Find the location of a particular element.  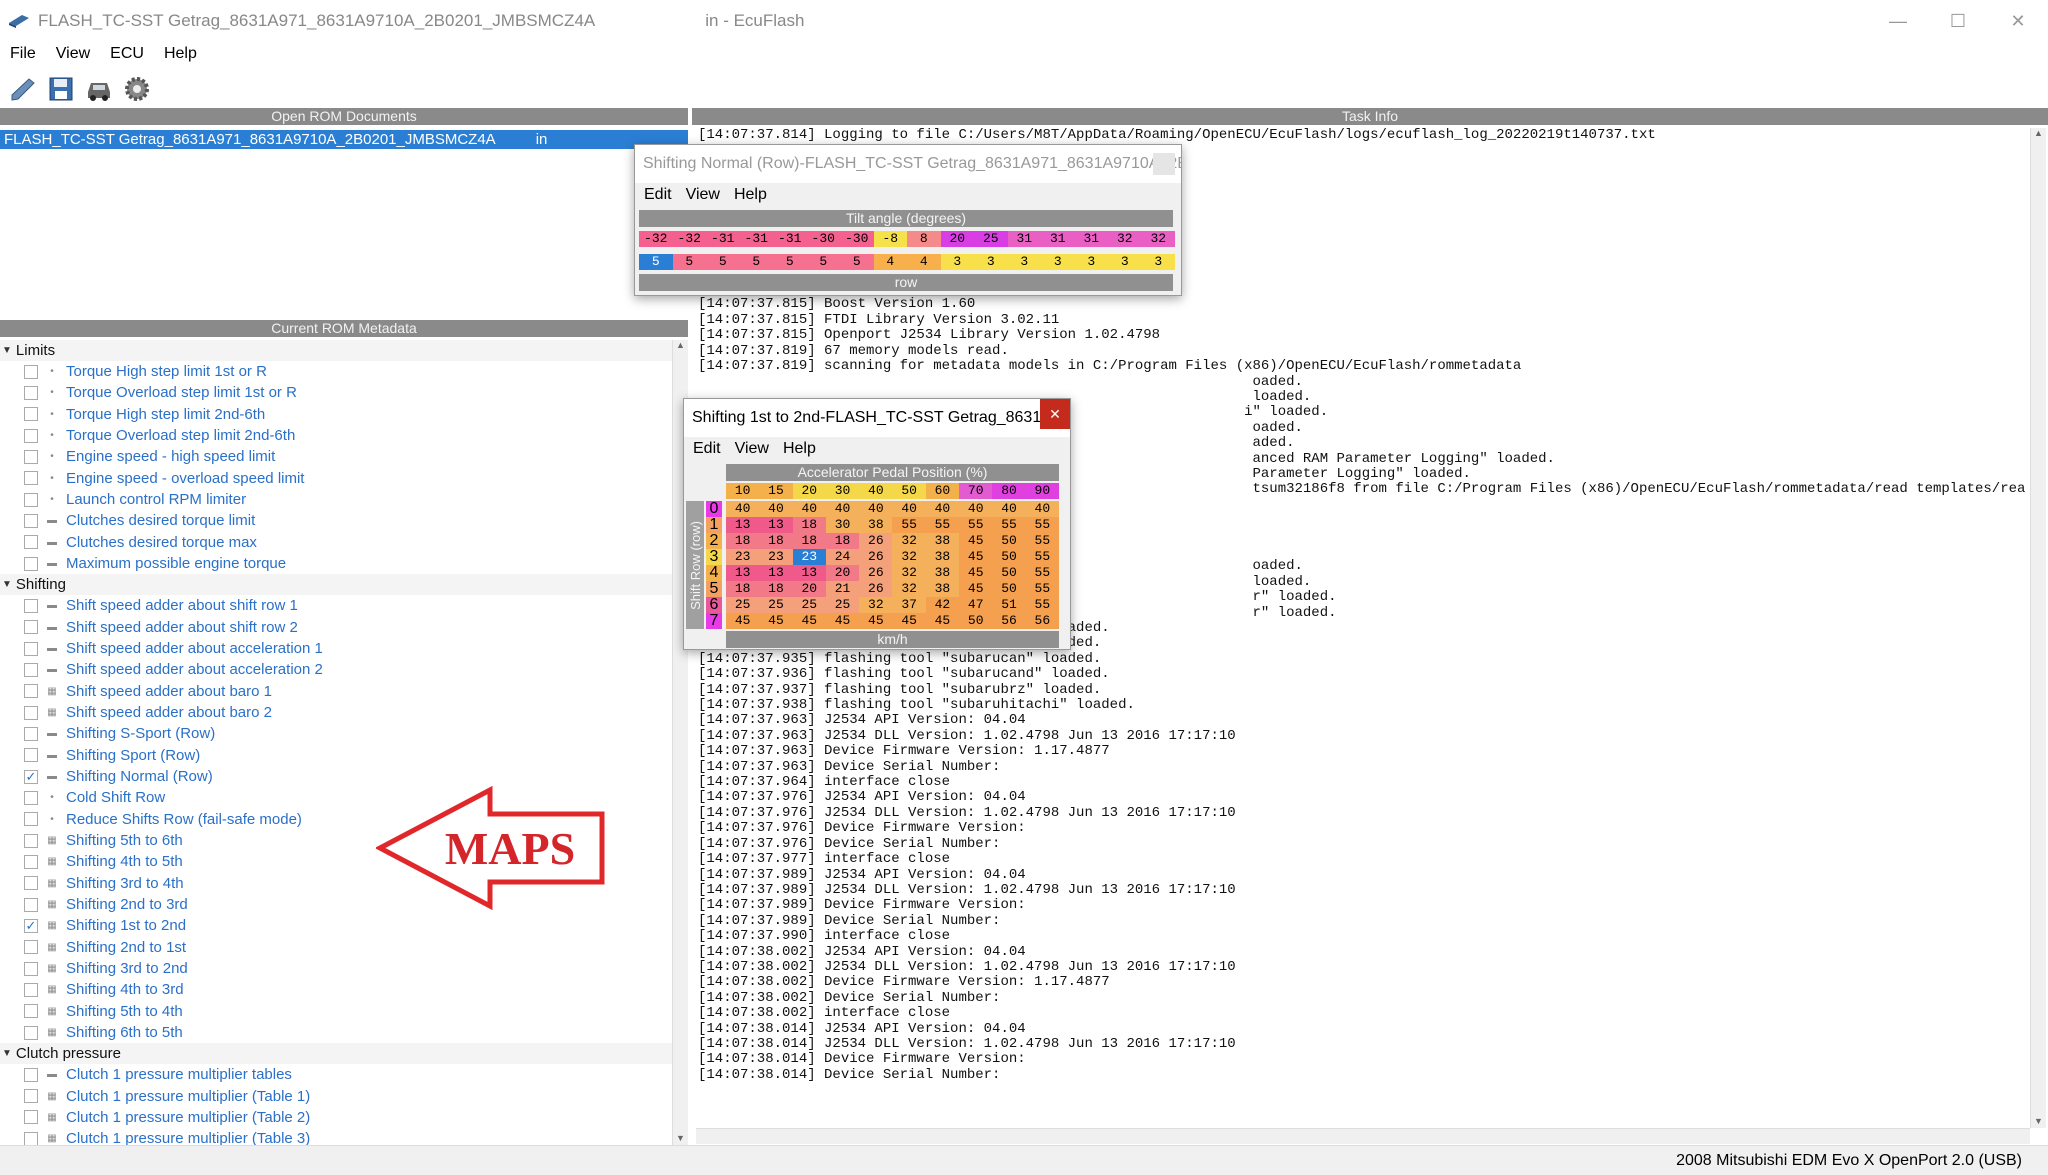

table-cell: 37 is located at coordinates (909, 605).